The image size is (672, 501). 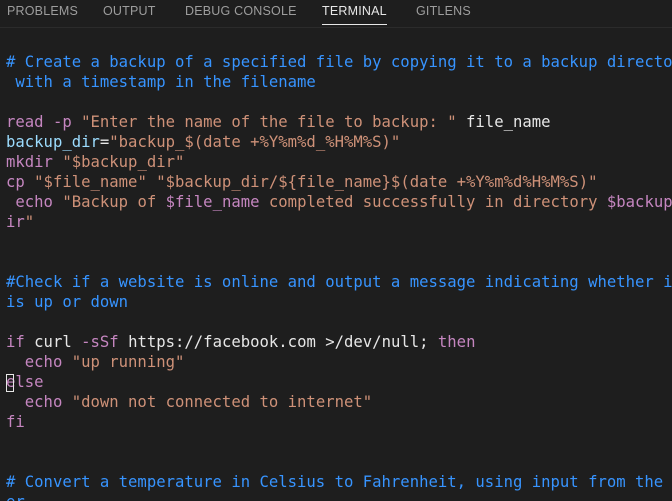 What do you see at coordinates (104, 142) in the screenshot?
I see `operator: =` at bounding box center [104, 142].